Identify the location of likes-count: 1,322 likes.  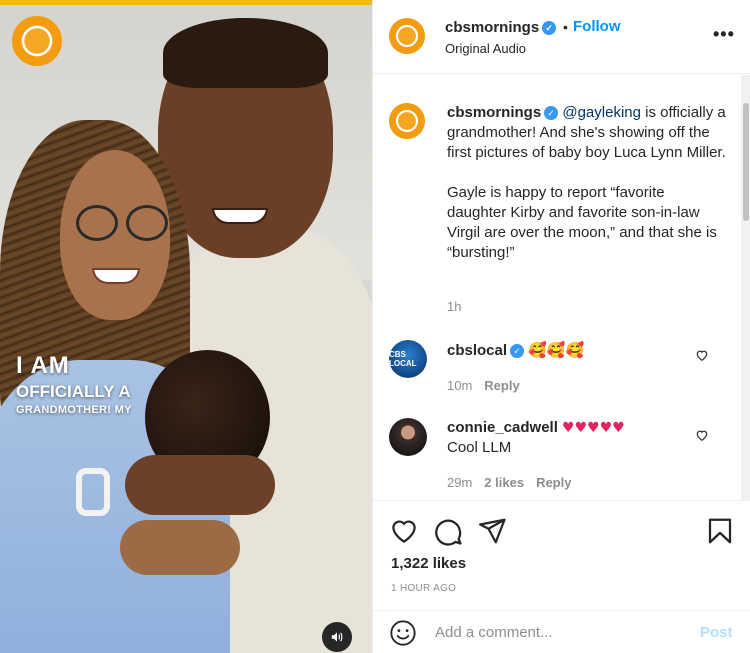
(428, 563).